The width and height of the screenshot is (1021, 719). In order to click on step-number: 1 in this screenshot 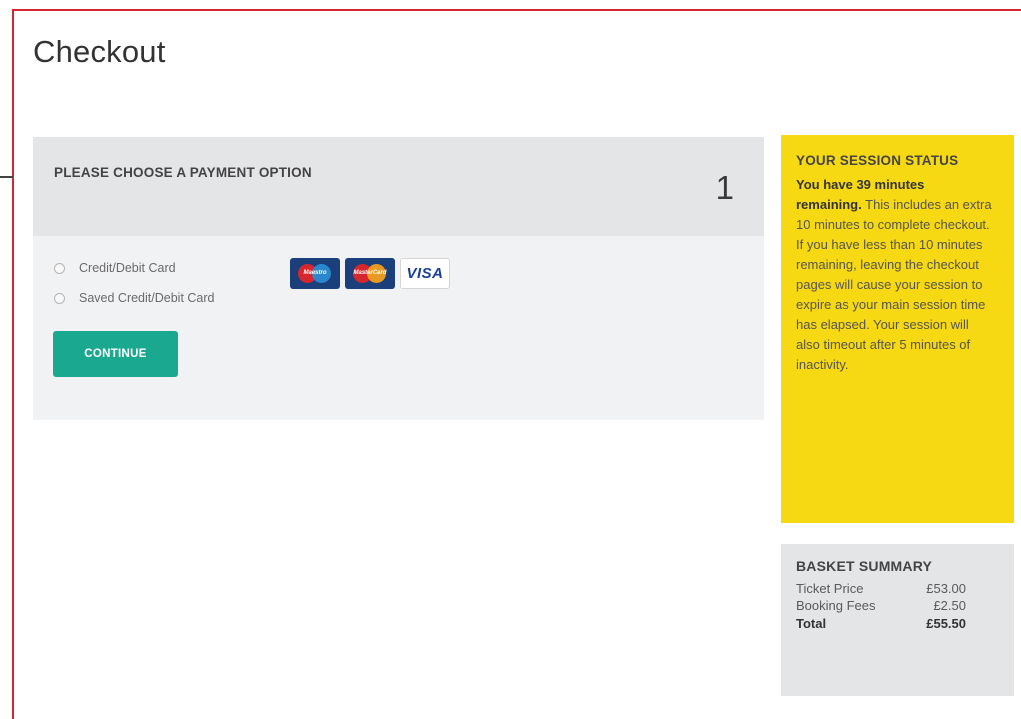, I will do `click(724, 187)`.